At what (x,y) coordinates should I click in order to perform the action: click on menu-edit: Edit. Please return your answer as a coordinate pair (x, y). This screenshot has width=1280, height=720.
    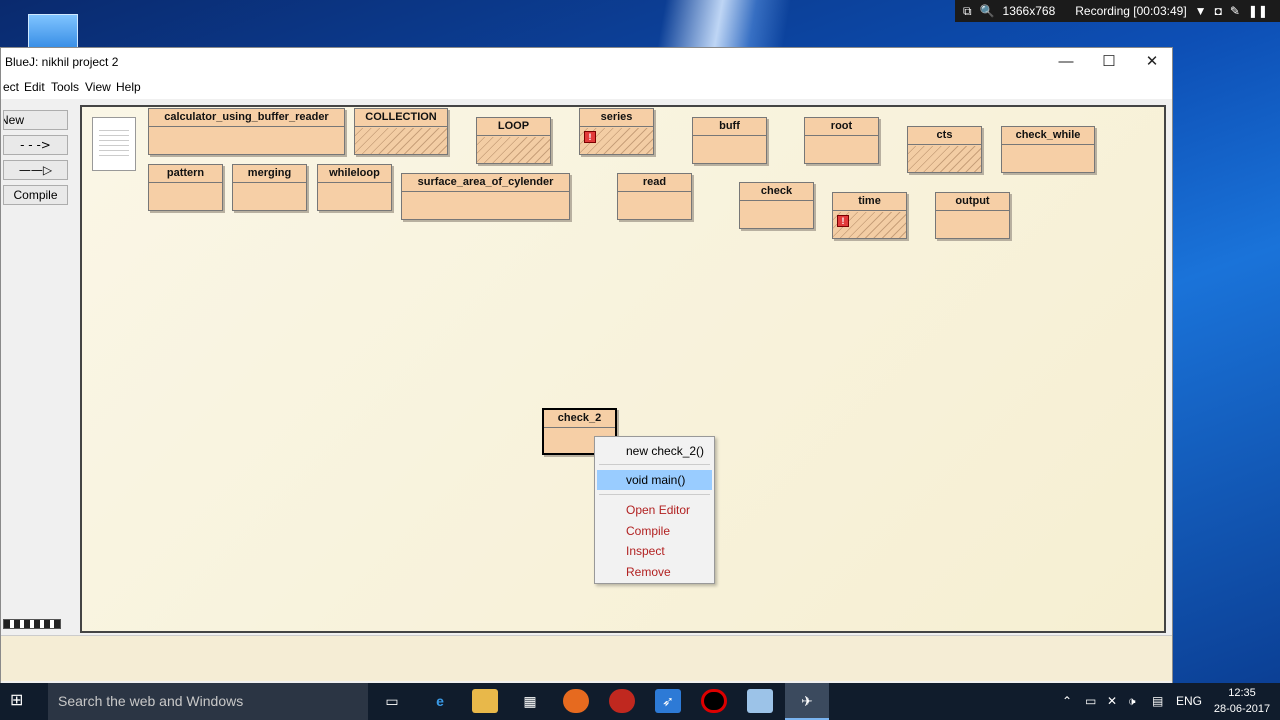
    Looking at the image, I should click on (34, 87).